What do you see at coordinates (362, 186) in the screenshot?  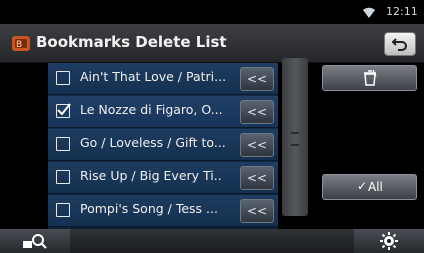 I see `check-icon: ✓` at bounding box center [362, 186].